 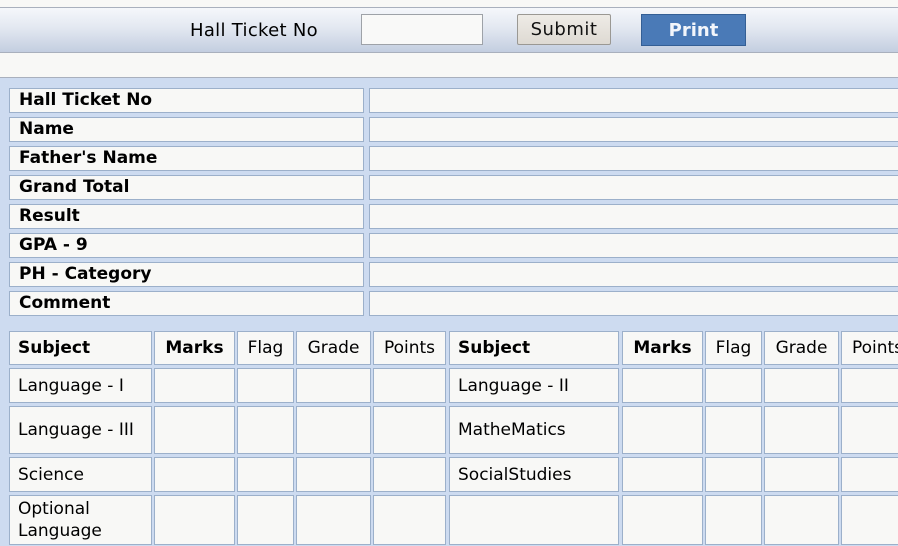 I want to click on info-label: Result, so click(x=186, y=216).